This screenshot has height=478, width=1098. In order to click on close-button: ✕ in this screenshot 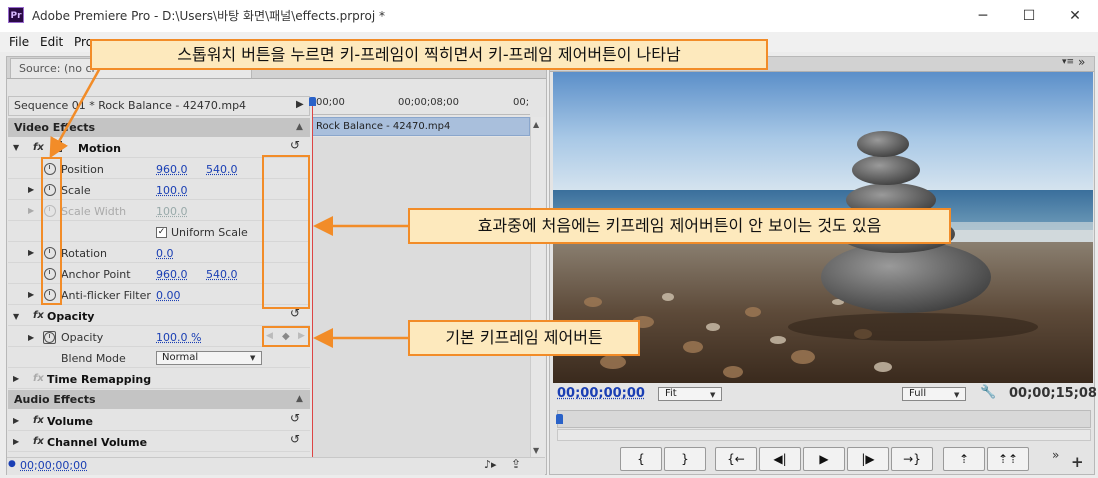, I will do `click(1075, 16)`.